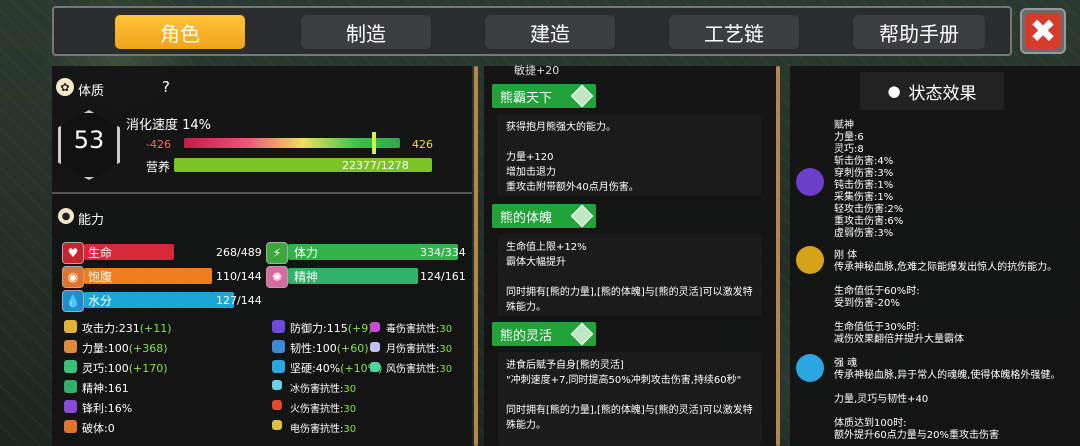 Image resolution: width=1080 pixels, height=446 pixels. I want to click on stat-toughness: 韧性:100(+60), so click(329, 348).